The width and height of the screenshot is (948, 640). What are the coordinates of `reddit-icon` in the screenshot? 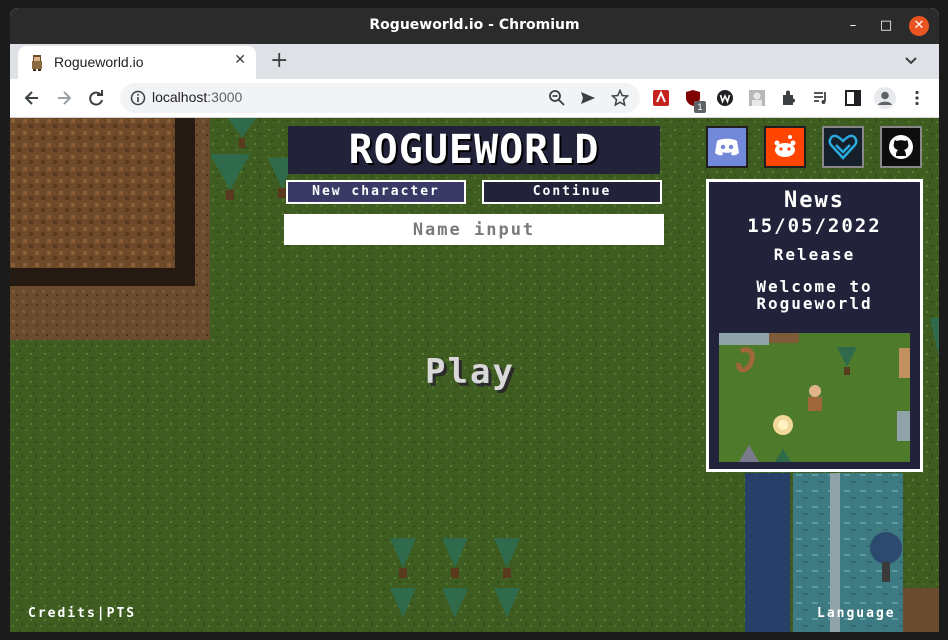 It's located at (785, 146).